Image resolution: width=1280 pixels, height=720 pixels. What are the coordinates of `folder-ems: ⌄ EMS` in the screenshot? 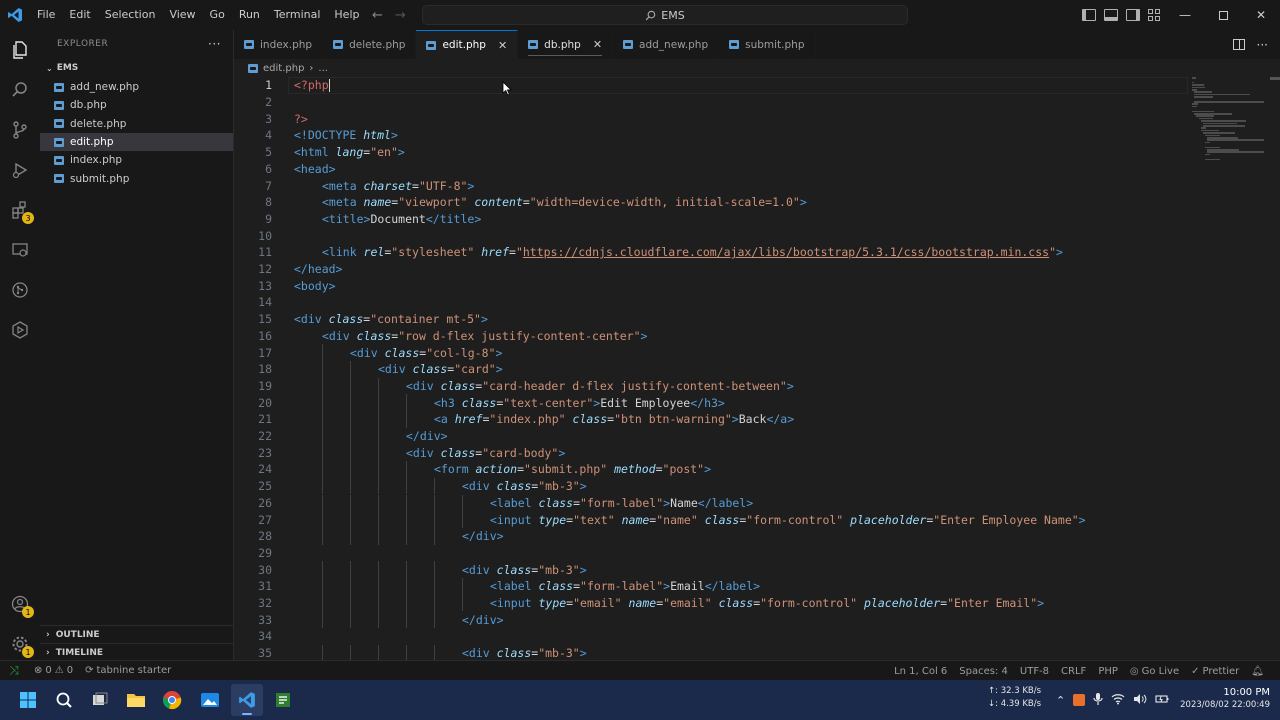 It's located at (136, 68).